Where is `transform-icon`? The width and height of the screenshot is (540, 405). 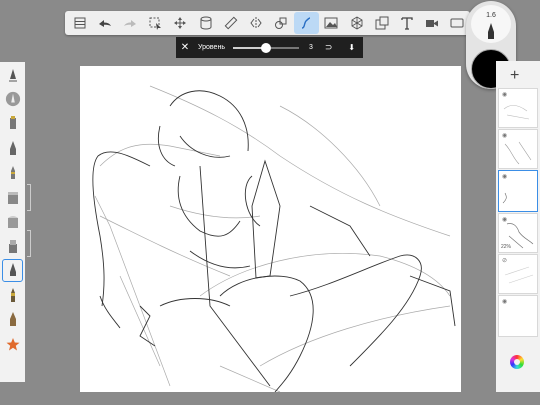
transform-icon is located at coordinates (180, 23).